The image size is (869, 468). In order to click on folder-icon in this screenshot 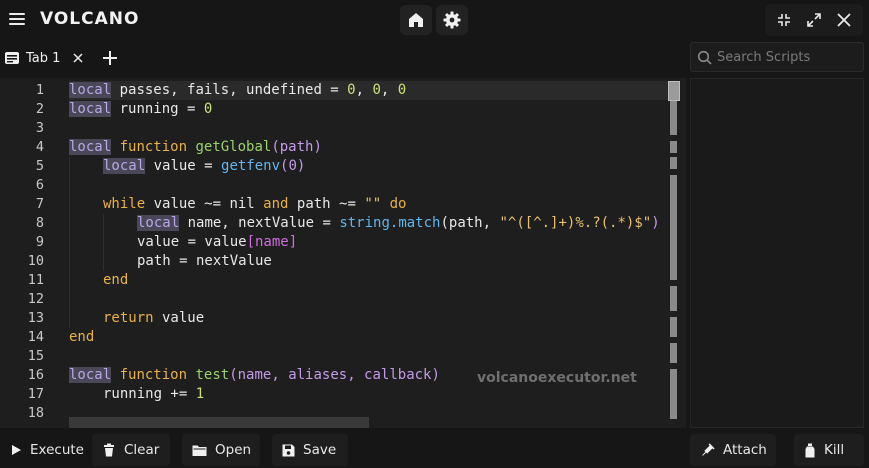, I will do `click(199, 450)`.